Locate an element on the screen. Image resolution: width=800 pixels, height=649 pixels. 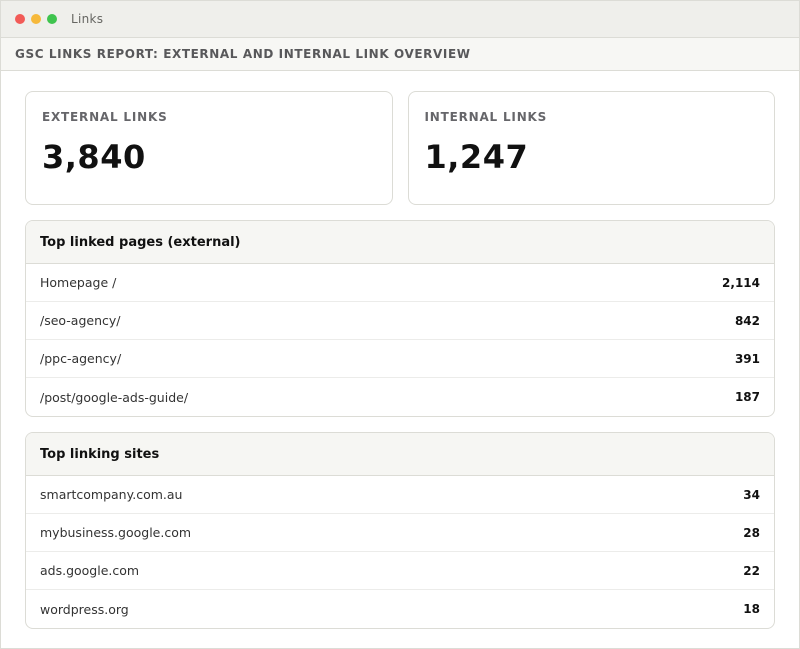
top-linking-sites-title: Top linking sites is located at coordinates (400, 454).